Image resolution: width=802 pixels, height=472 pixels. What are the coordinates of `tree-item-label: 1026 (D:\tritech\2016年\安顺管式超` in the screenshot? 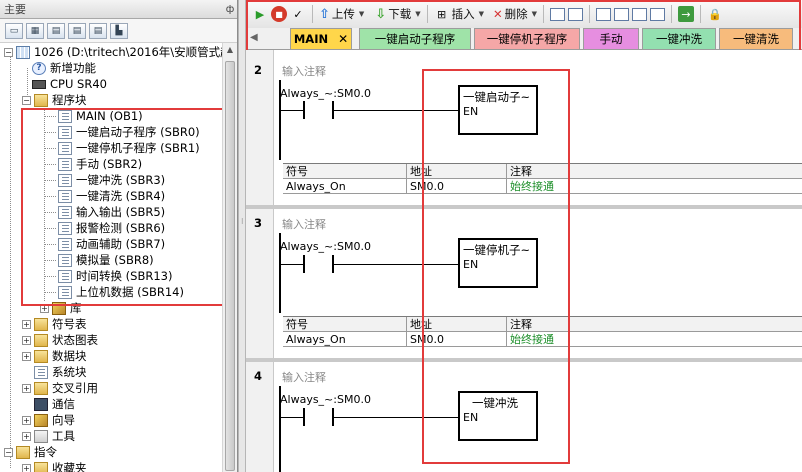 It's located at (128, 52).